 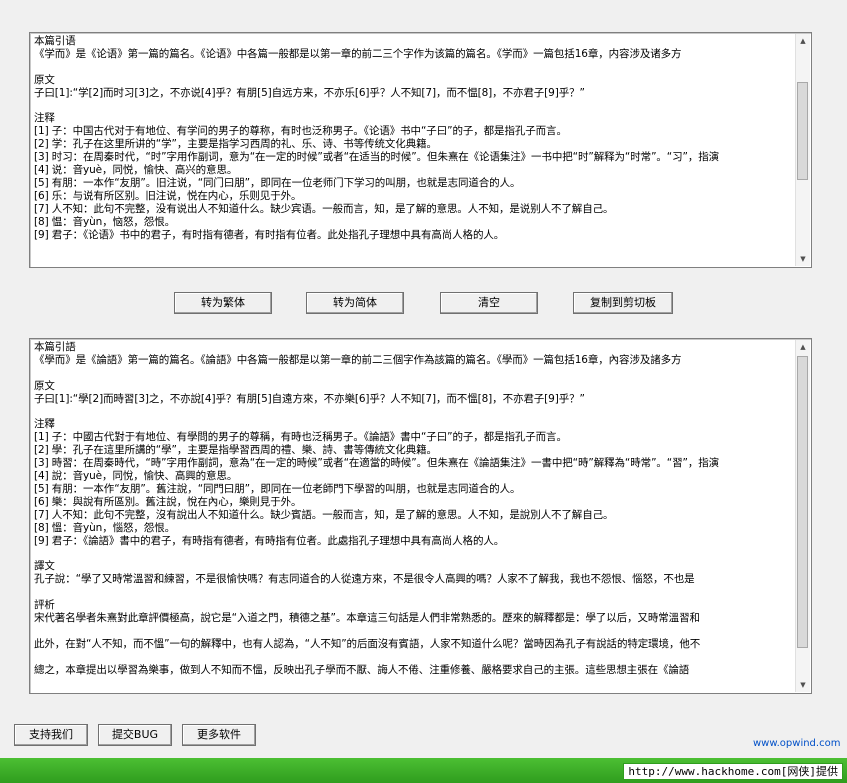 I want to click on text-line: 本篇引语, so click(x=55, y=41).